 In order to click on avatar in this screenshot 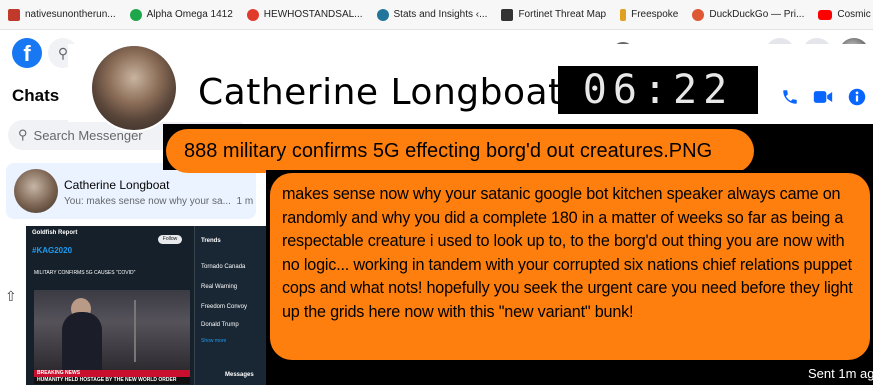, I will do `click(36, 191)`.